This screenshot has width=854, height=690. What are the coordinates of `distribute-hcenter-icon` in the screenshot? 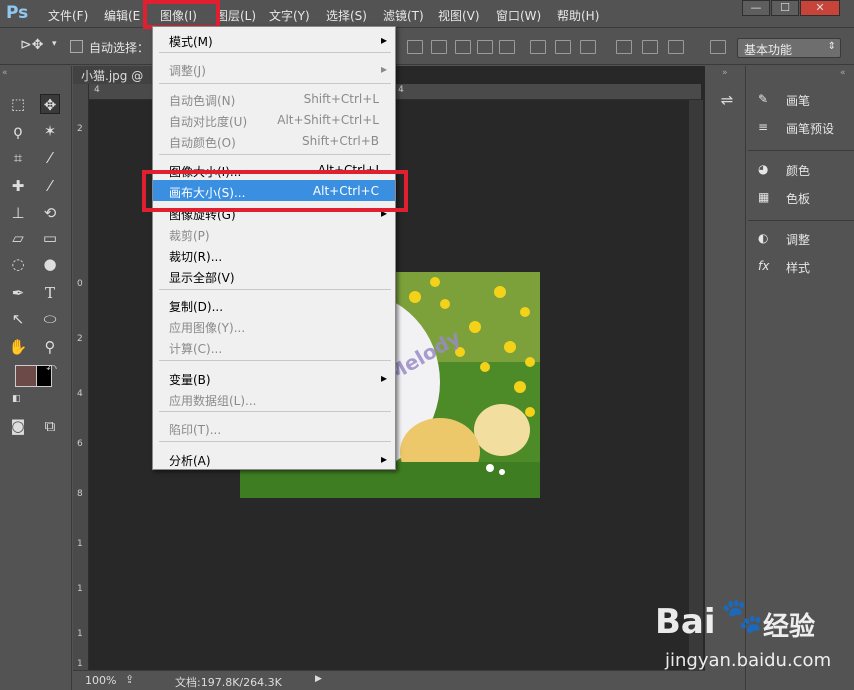 It's located at (650, 47).